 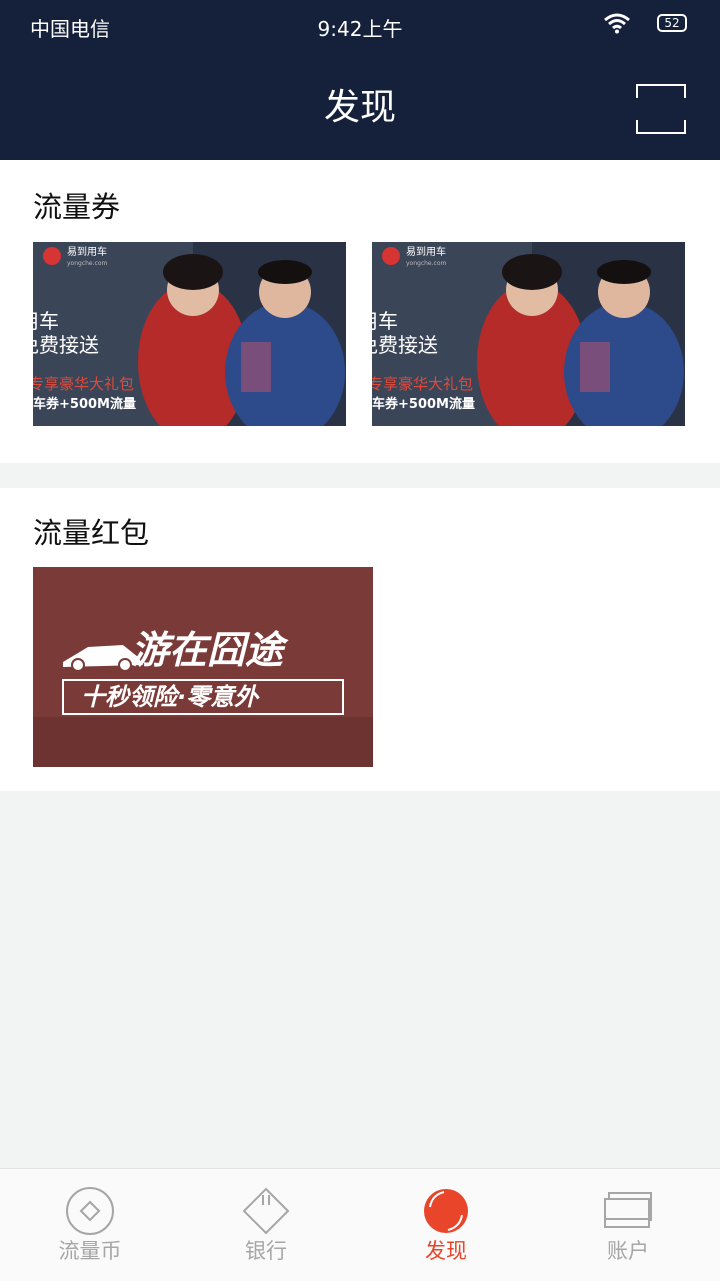 I want to click on tab-label: 流量币, so click(x=90, y=1251).